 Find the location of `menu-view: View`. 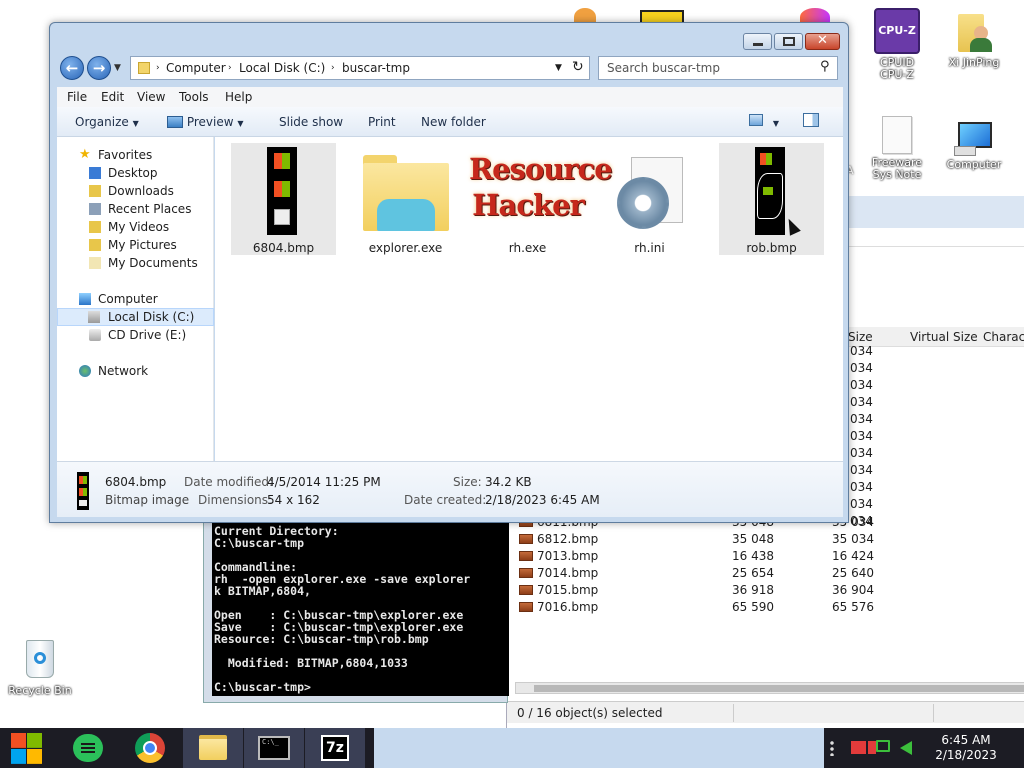

menu-view: View is located at coordinates (151, 97).